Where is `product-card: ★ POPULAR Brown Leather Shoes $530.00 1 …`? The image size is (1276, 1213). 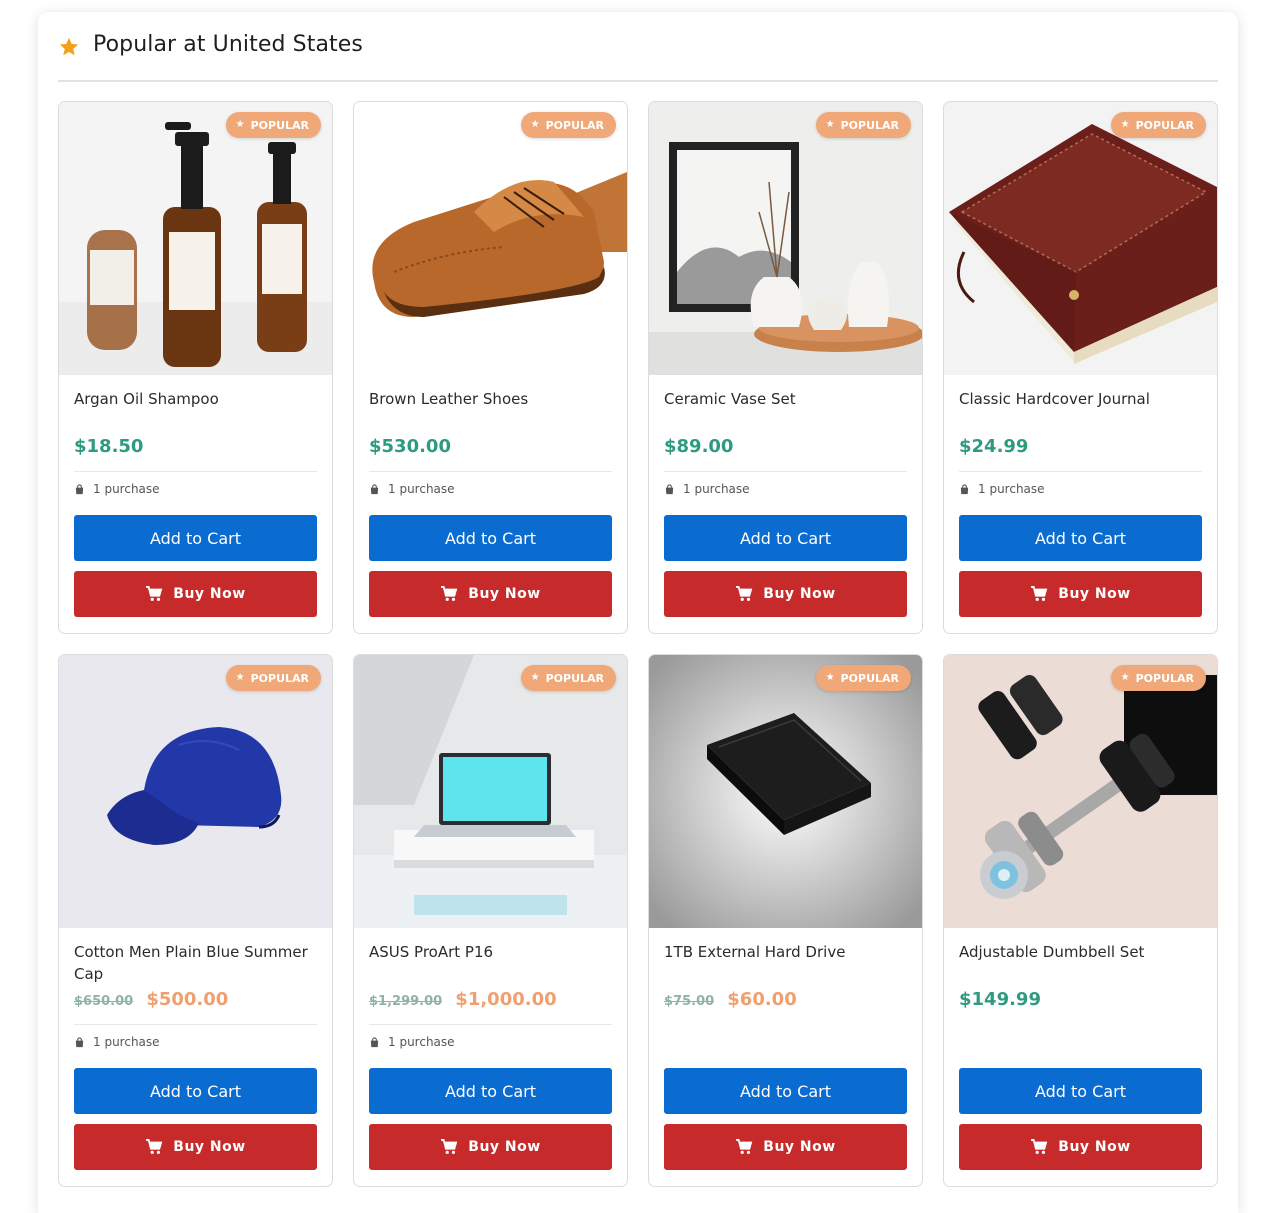
product-card: ★ POPULAR Brown Leather Shoes $530.00 1 … is located at coordinates (490, 367).